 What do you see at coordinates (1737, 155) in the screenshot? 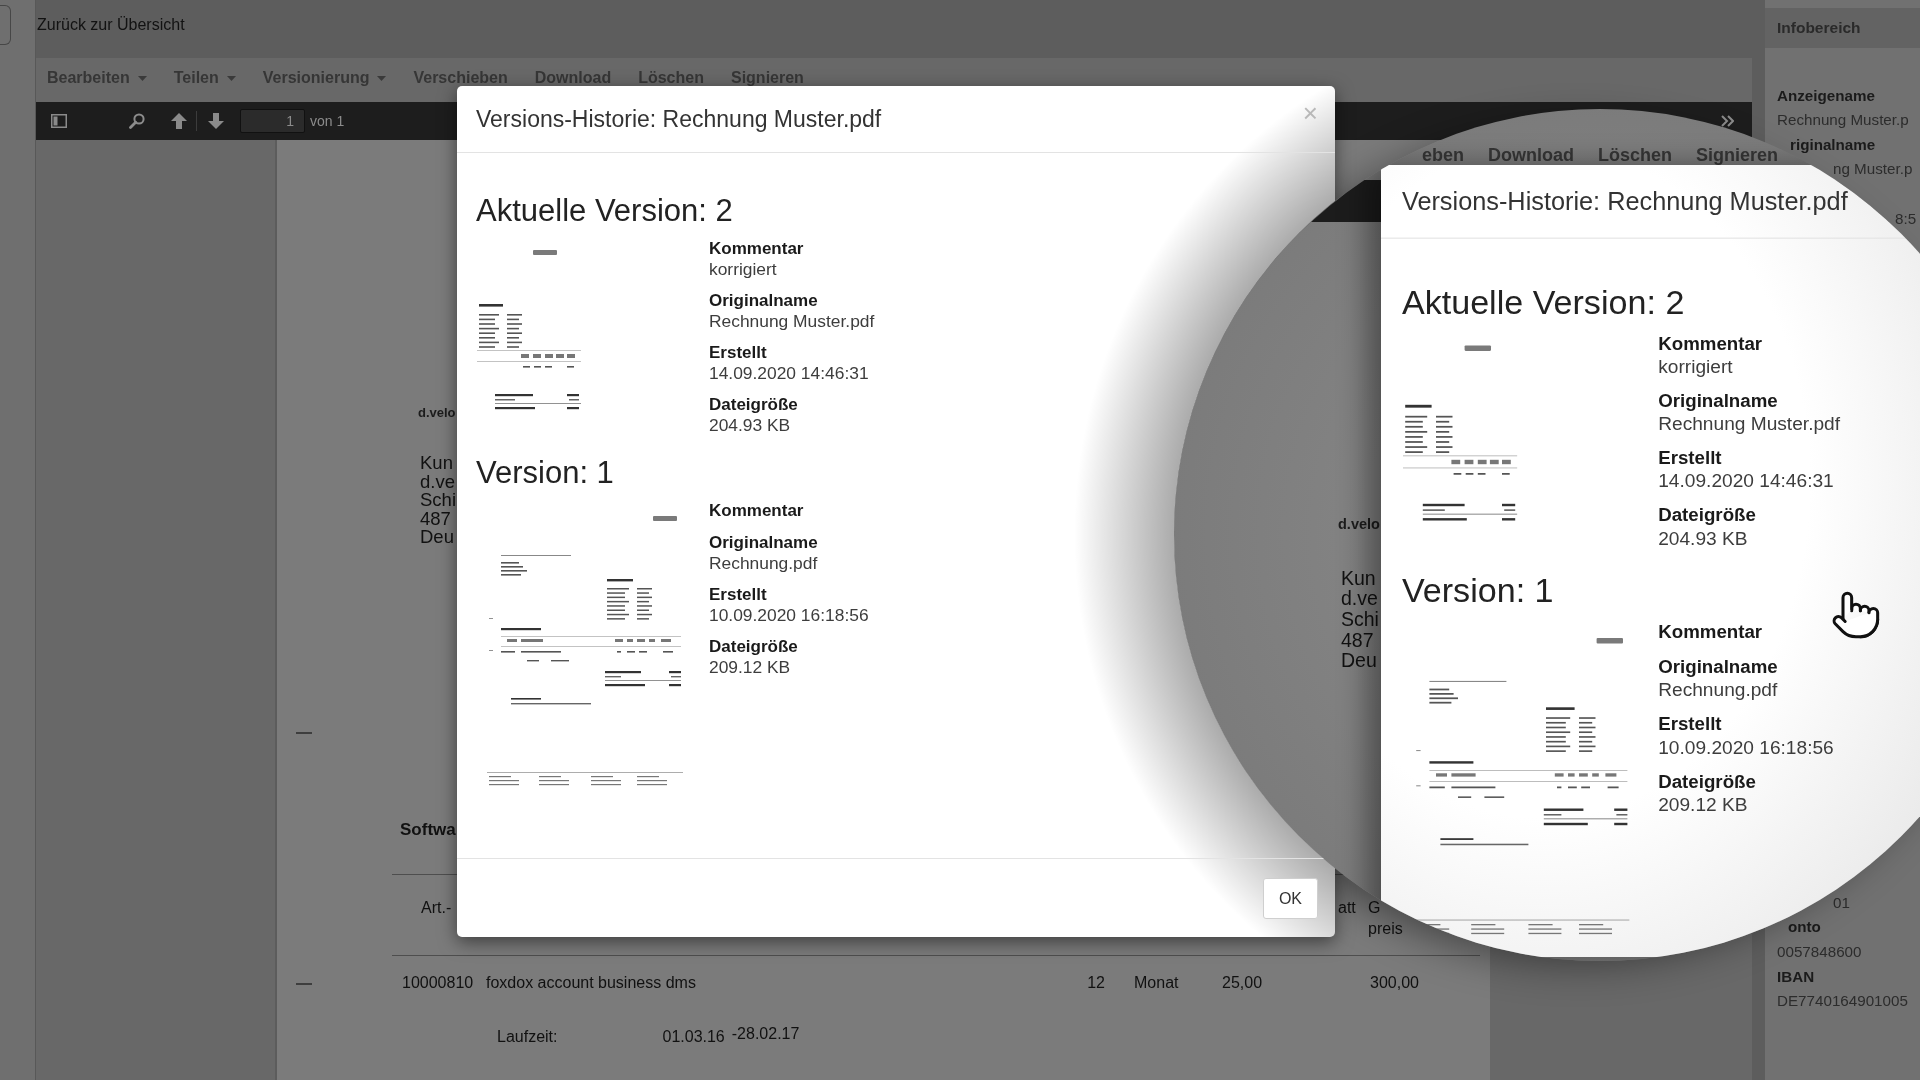
I see `menu-item: Signieren` at bounding box center [1737, 155].